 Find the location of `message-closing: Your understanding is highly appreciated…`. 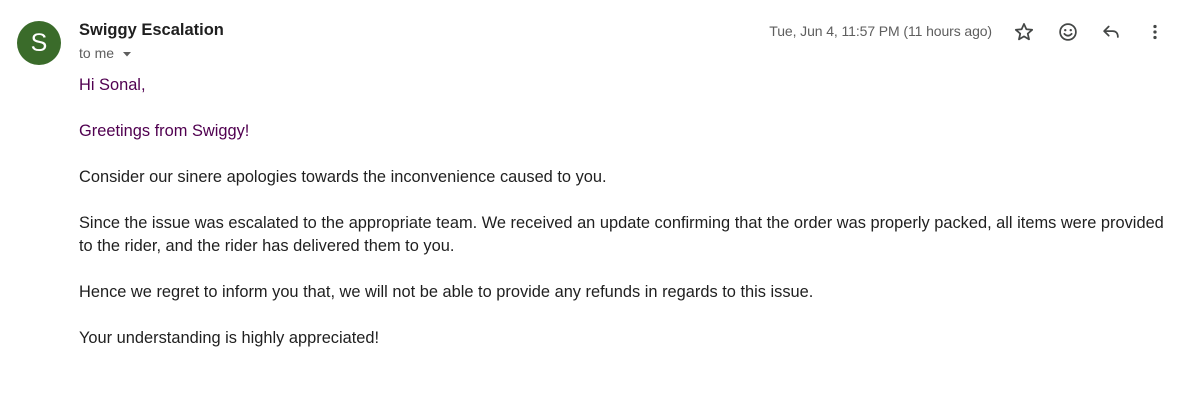

message-closing: Your understanding is highly appreciated… is located at coordinates (229, 338).